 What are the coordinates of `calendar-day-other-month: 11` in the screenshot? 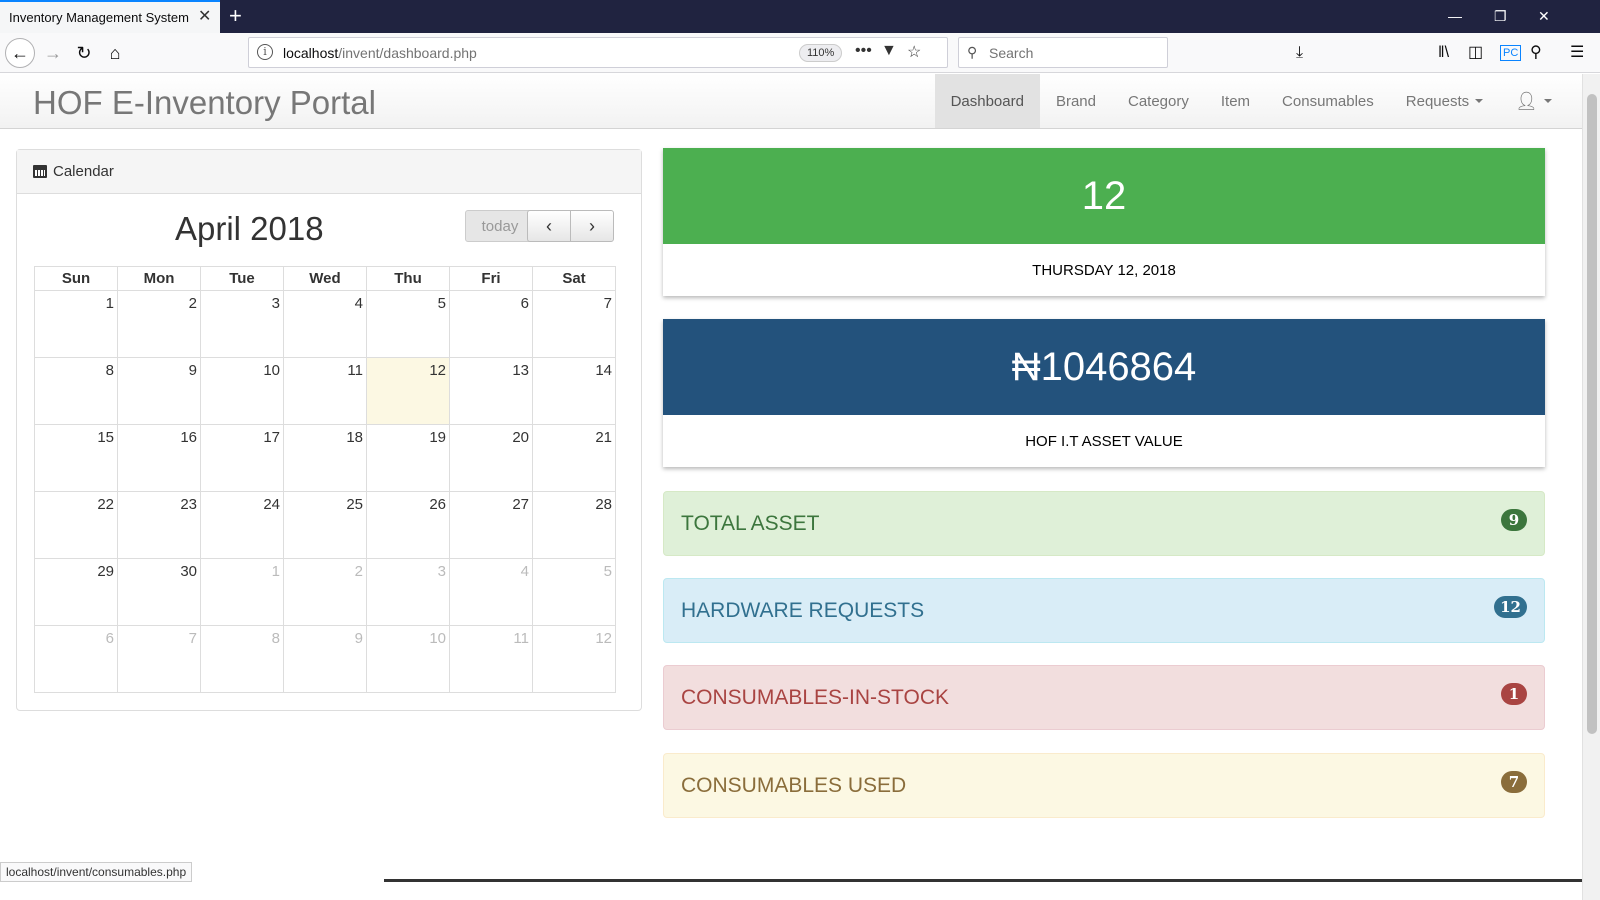 It's located at (491, 659).